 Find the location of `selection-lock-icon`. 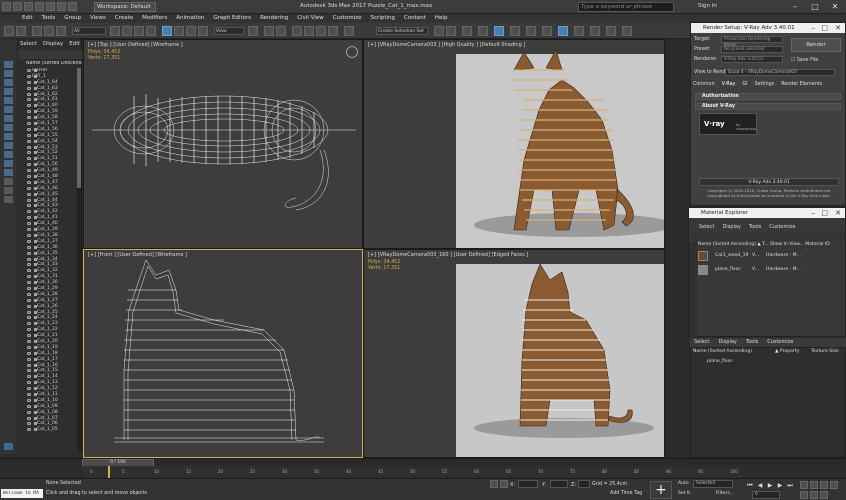

selection-lock-icon is located at coordinates (504, 484).